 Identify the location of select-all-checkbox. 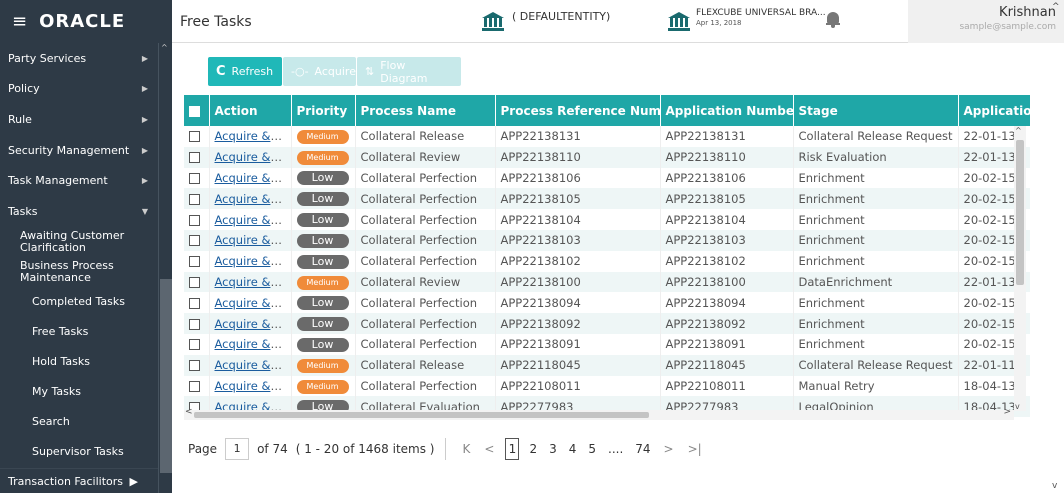
(197, 110).